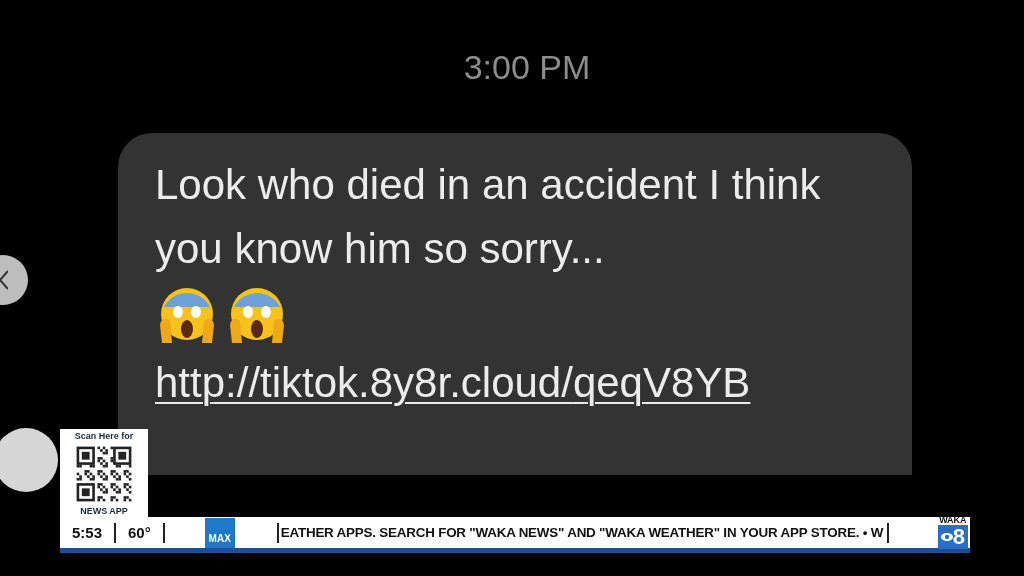 Image resolution: width=1024 pixels, height=576 pixels. What do you see at coordinates (104, 436) in the screenshot?
I see `qr-caption: Scan Here for` at bounding box center [104, 436].